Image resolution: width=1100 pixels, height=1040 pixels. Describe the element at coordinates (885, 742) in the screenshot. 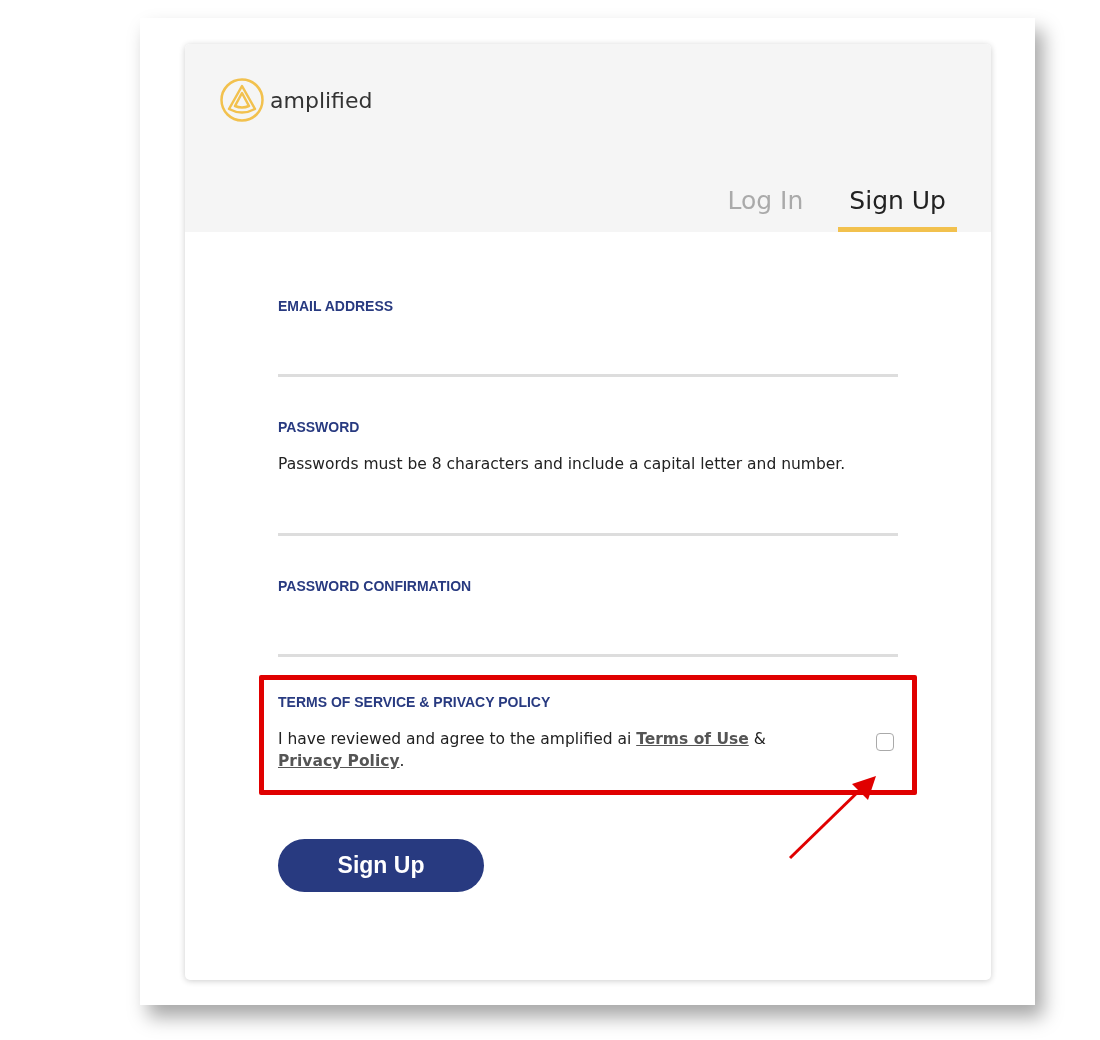

I see `agree-checkbox` at that location.